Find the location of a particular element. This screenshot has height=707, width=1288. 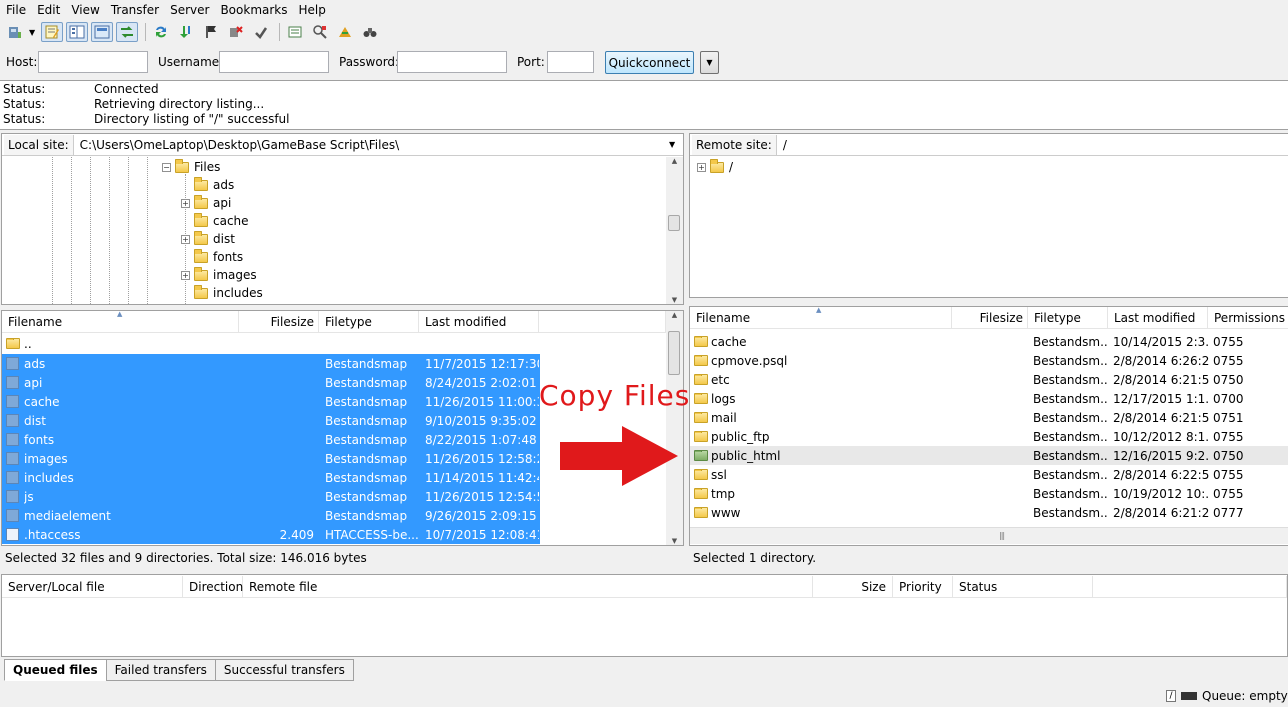

tree-item-images: + images is located at coordinates (219, 275).